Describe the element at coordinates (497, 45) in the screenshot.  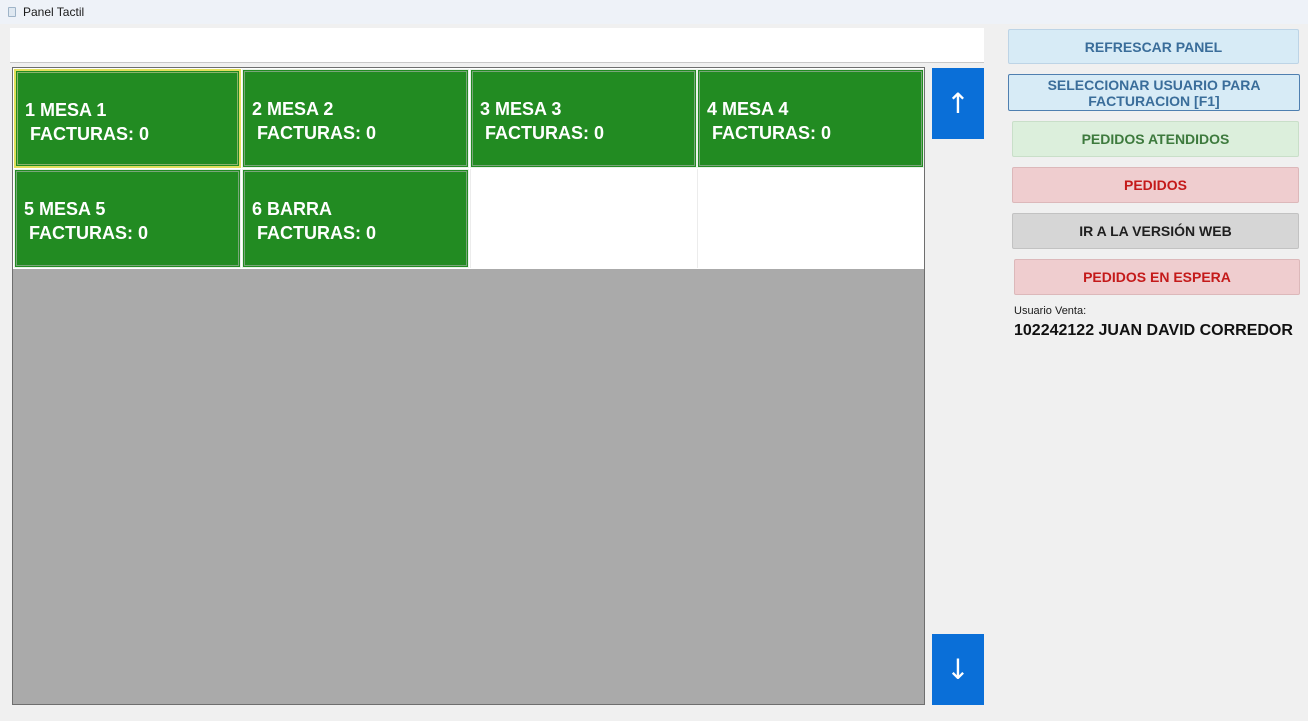
I see `top-input-area` at that location.